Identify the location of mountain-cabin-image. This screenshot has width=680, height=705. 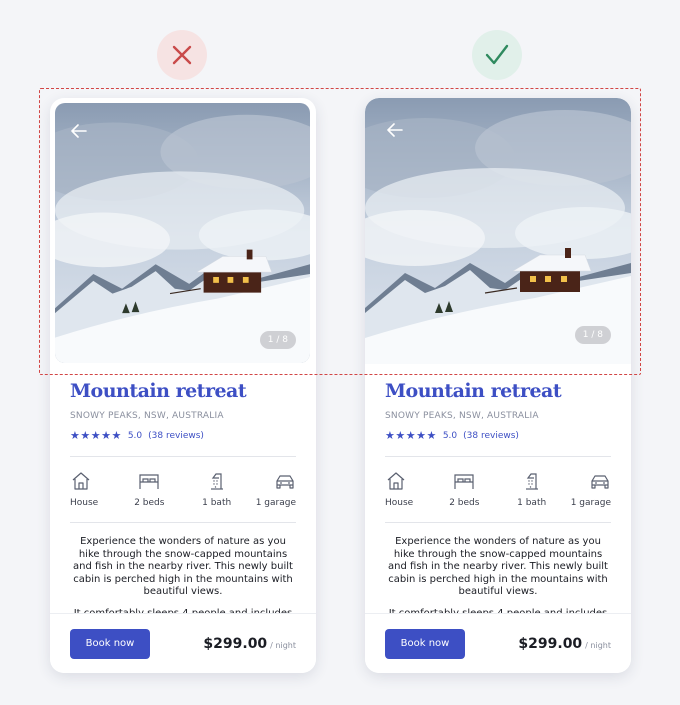
(182, 233).